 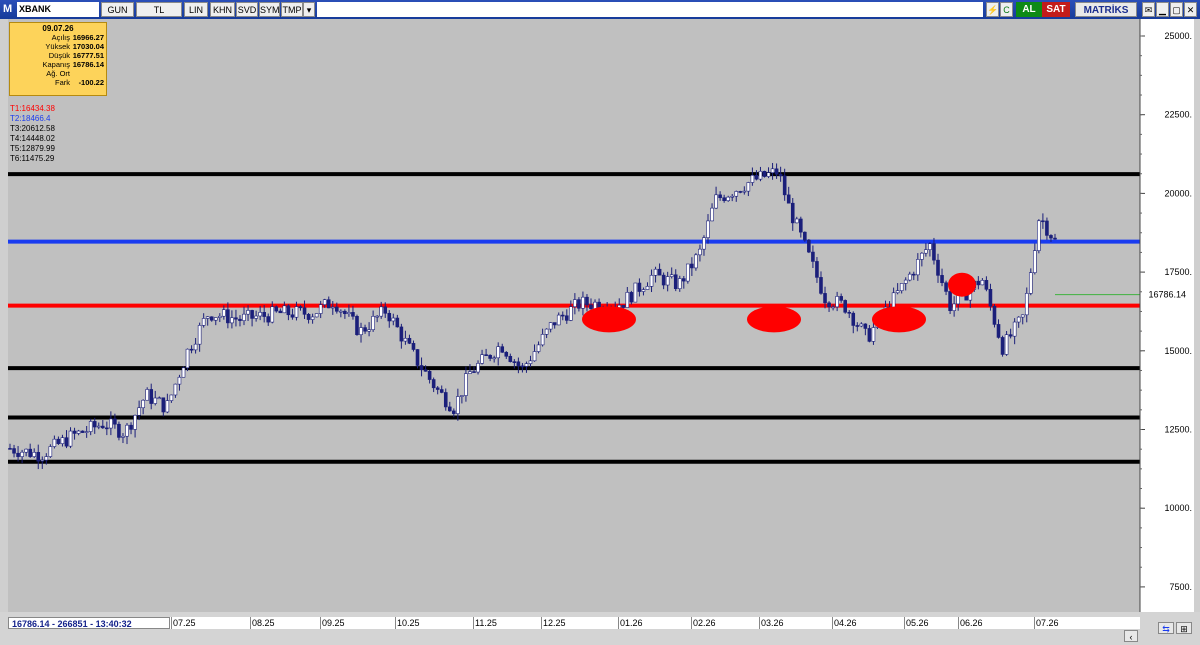 I want to click on price-axis, so click(x=1167, y=315).